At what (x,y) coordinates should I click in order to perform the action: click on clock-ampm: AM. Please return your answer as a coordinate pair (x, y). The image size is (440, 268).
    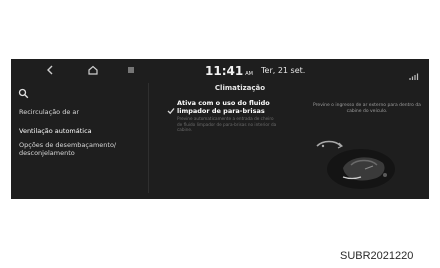
    Looking at the image, I should click on (249, 74).